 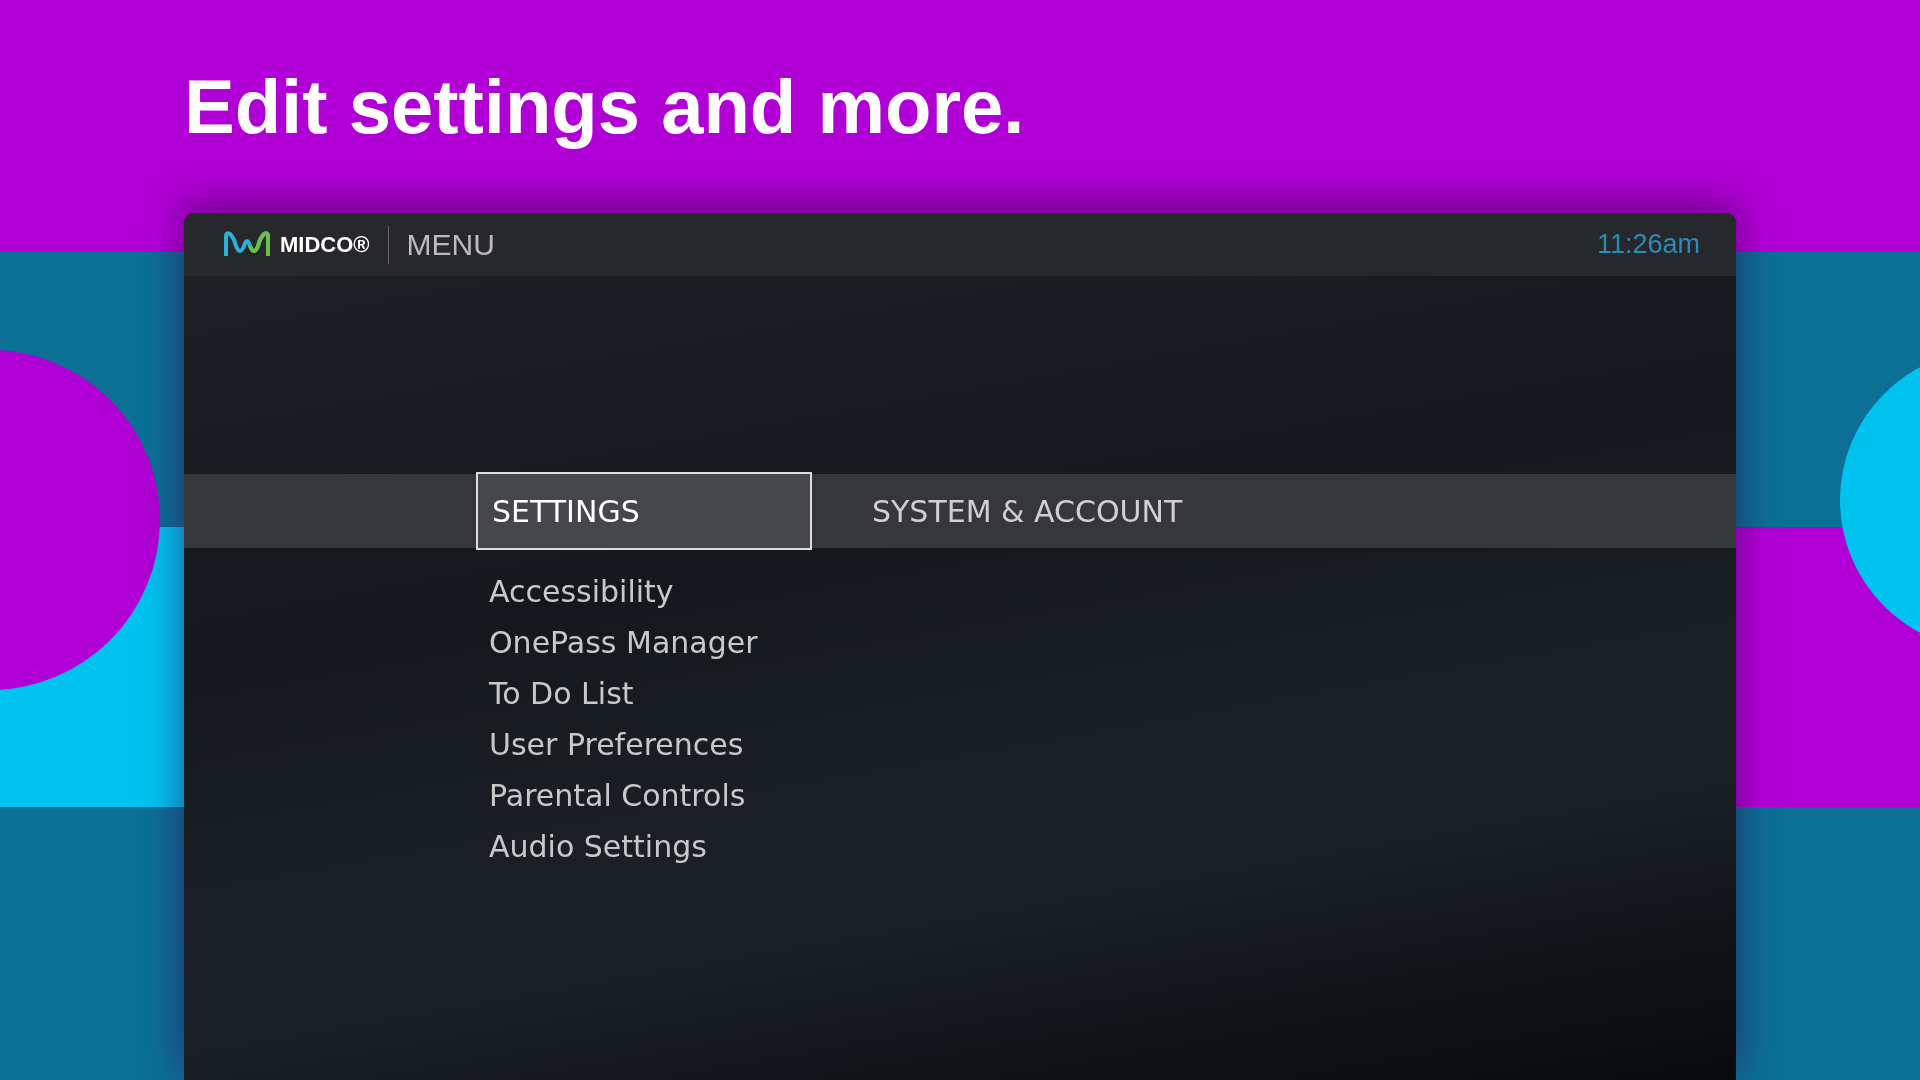 I want to click on menu-item: Parental Controls, so click(x=1112, y=795).